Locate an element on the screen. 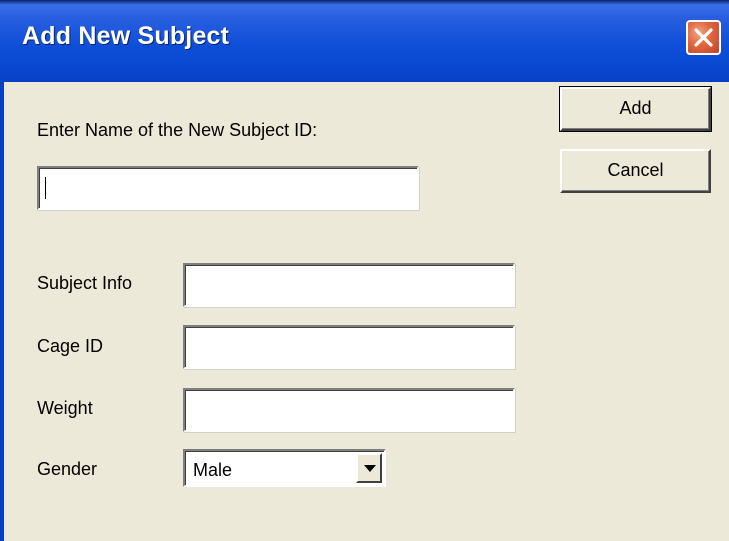  gender-dropdown-button is located at coordinates (369, 468).